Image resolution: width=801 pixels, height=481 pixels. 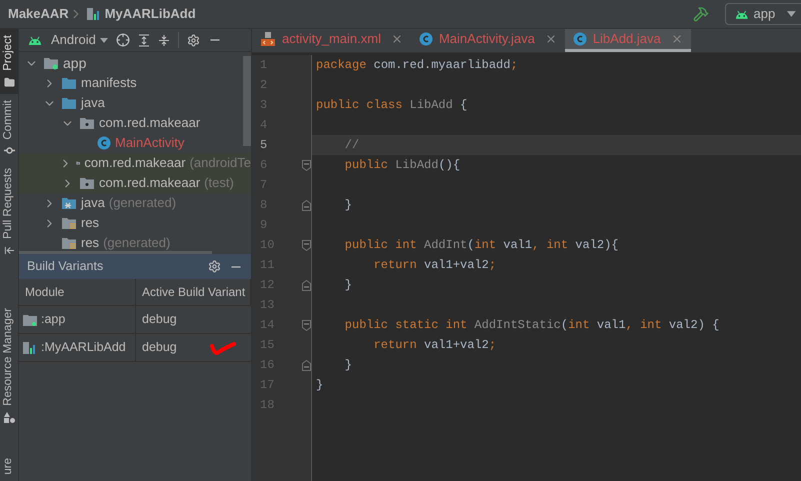 I want to click on code-line: //, so click(x=352, y=145).